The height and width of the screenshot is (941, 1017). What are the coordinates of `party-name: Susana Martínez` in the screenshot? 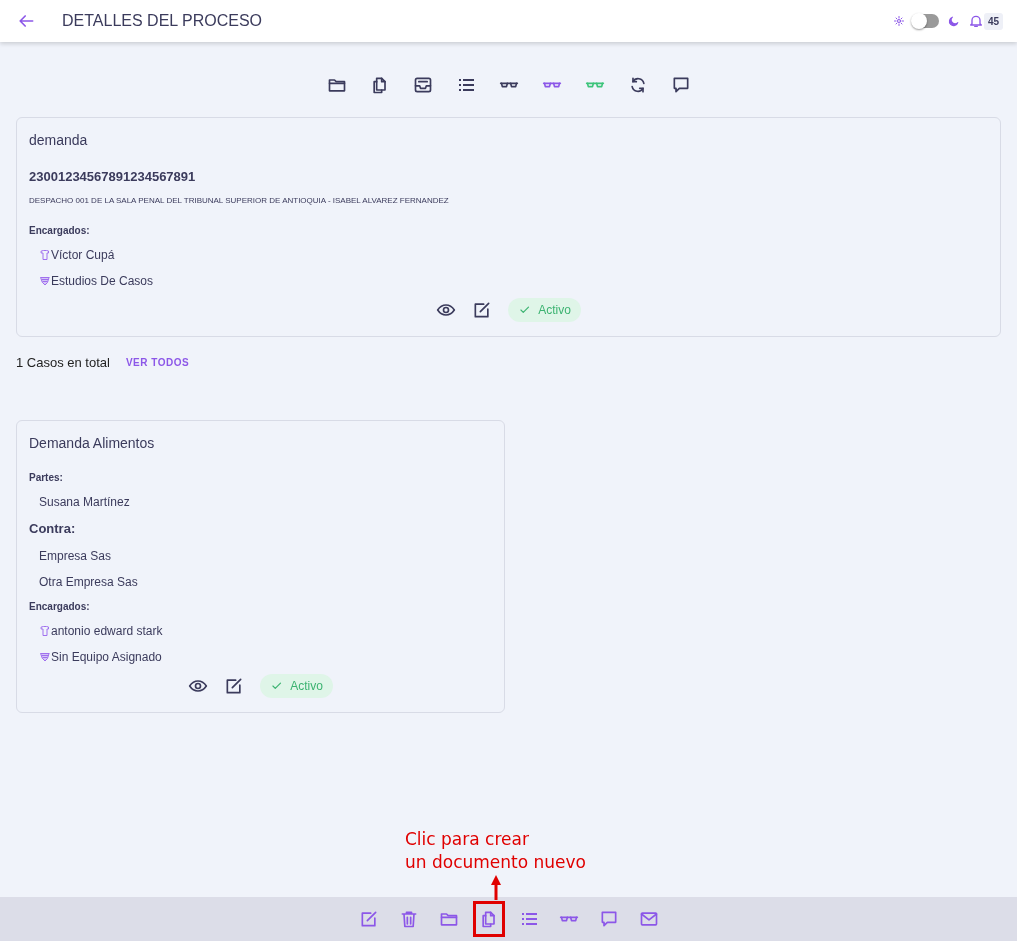 It's located at (84, 502).